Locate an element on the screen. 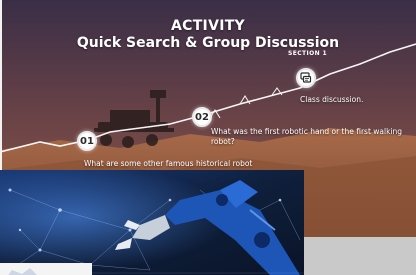 Image resolution: width=416 pixels, height=275 pixels. step-text-03: Class discussion. is located at coordinates (332, 99).